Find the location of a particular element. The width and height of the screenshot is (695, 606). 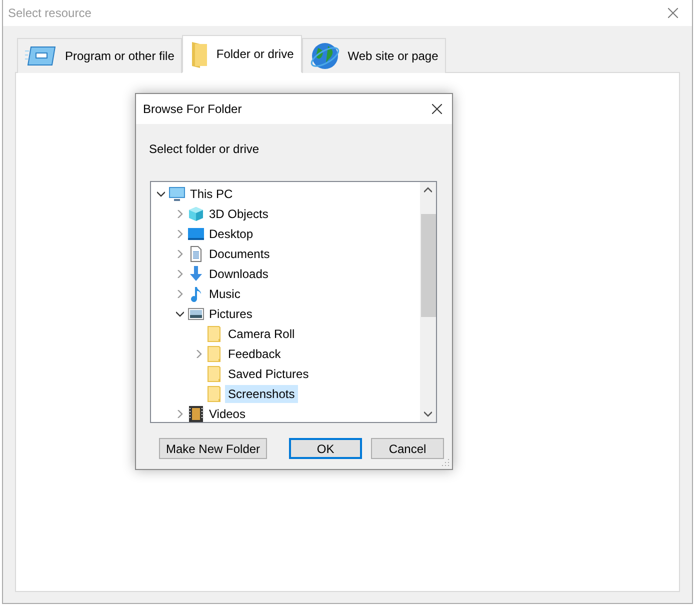

window-title: Select resource is located at coordinates (50, 13).